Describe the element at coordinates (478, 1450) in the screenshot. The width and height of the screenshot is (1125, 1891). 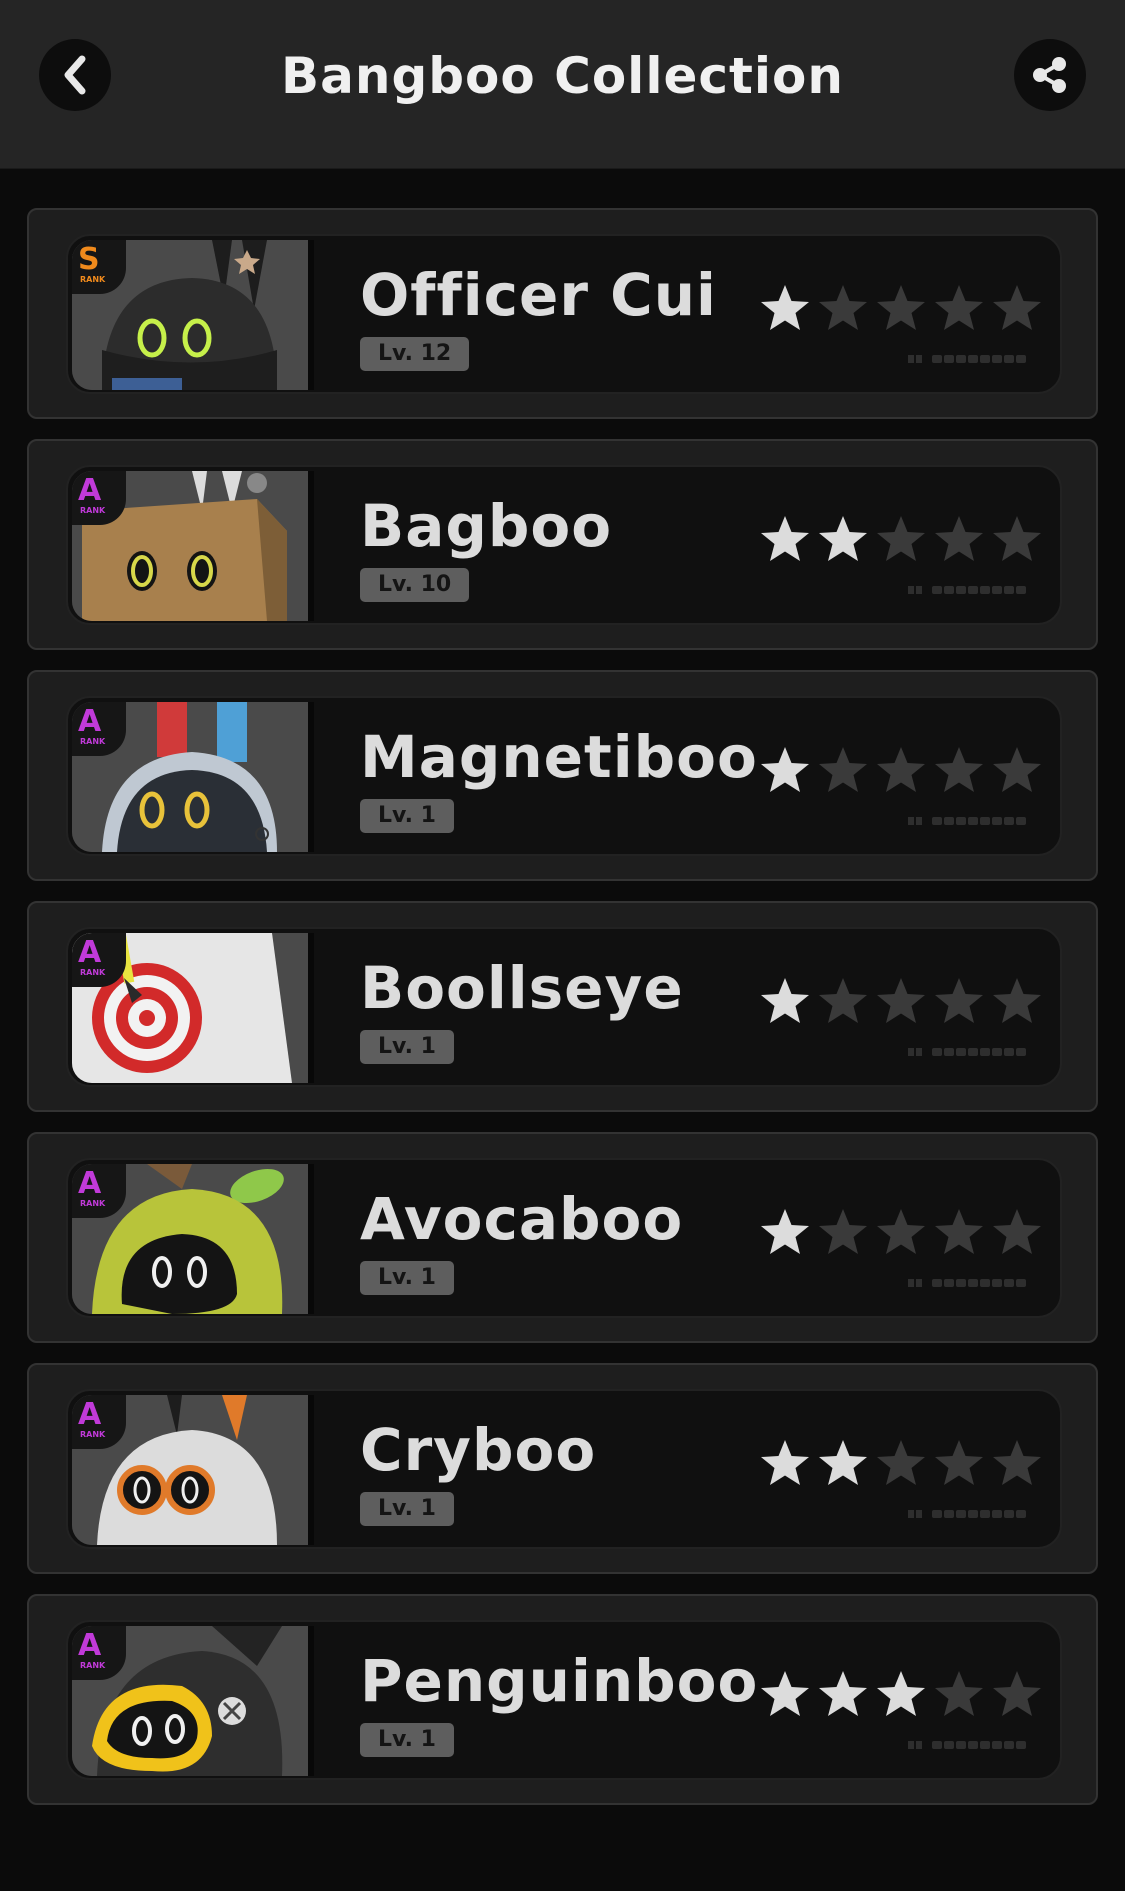
I see `bangboo-name: Cryboo` at that location.